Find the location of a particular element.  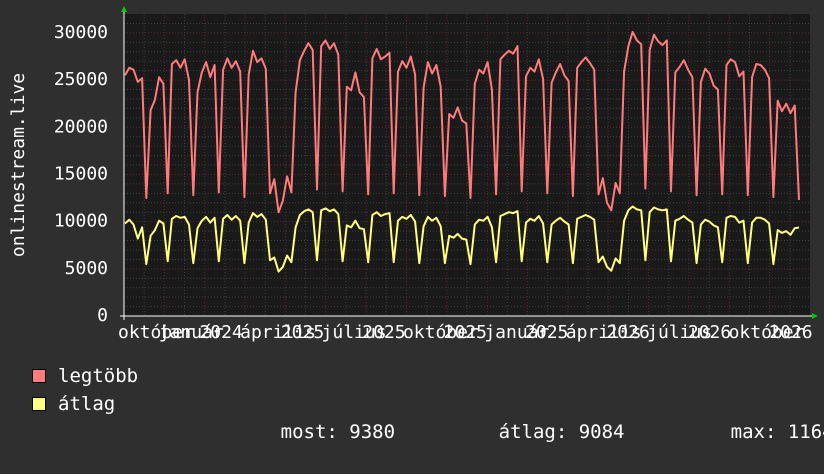

y-tick-label: 5000 is located at coordinates (86, 268).